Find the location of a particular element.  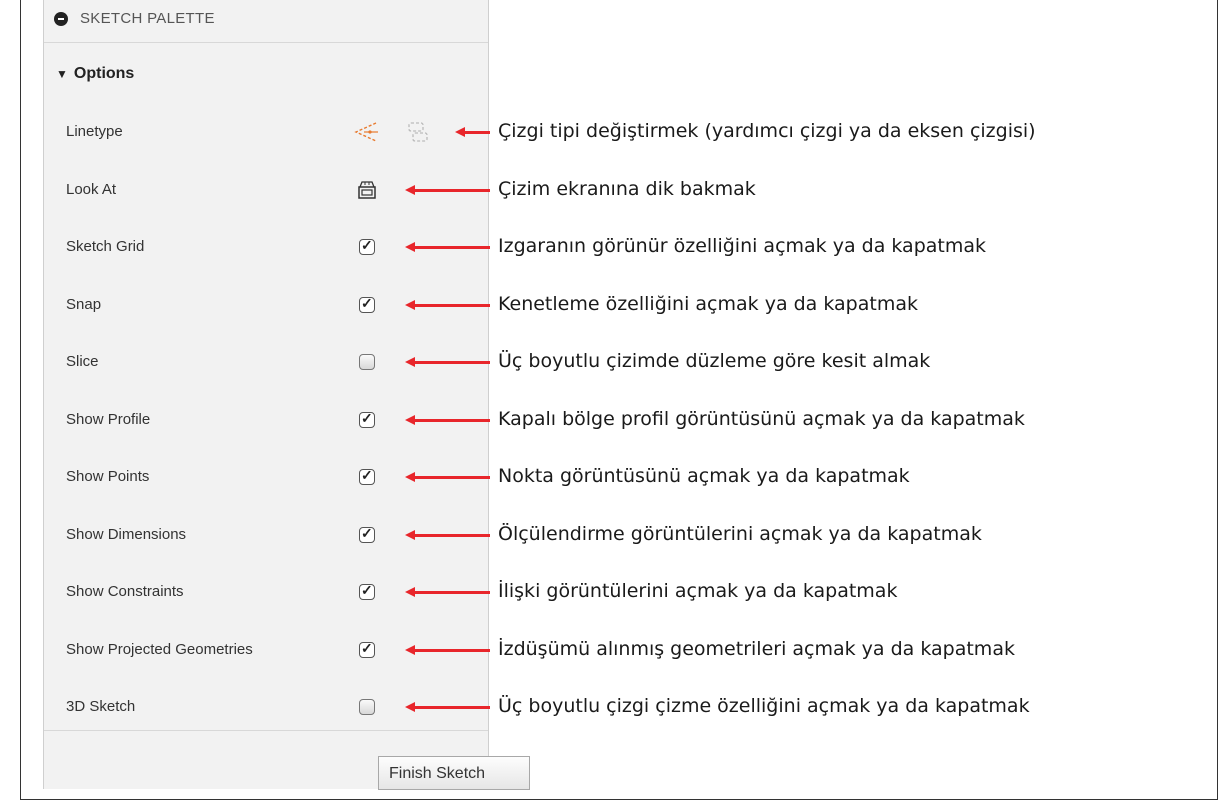

options-toggle: ▼ Options is located at coordinates (95, 74).